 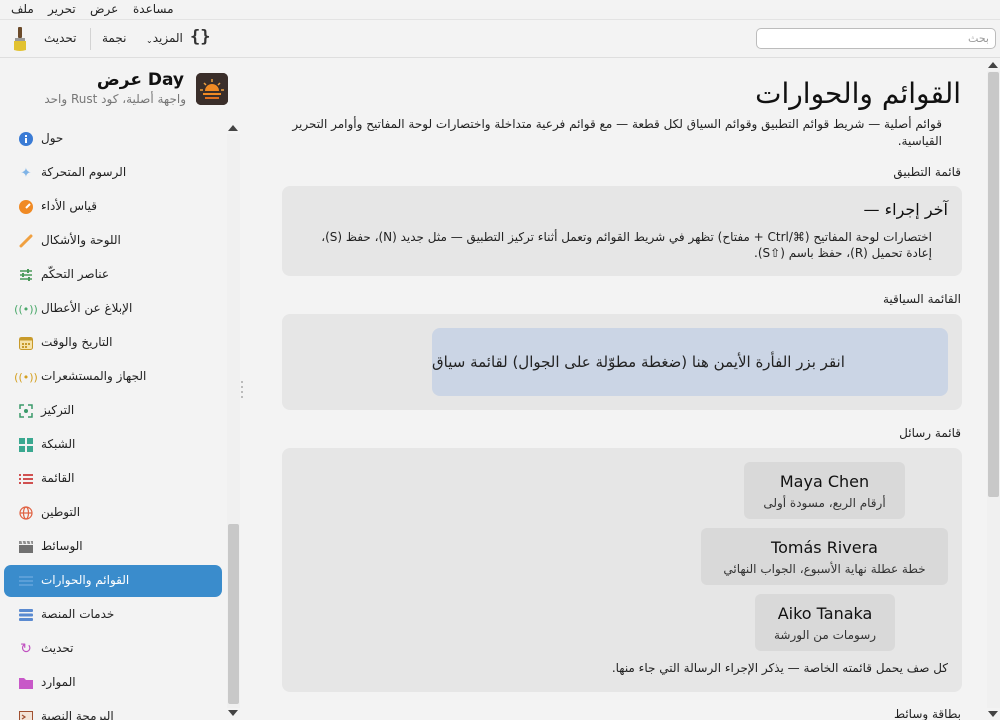 I want to click on sidebar-item-label: الجهاز والمستشعرات, so click(x=94, y=376).